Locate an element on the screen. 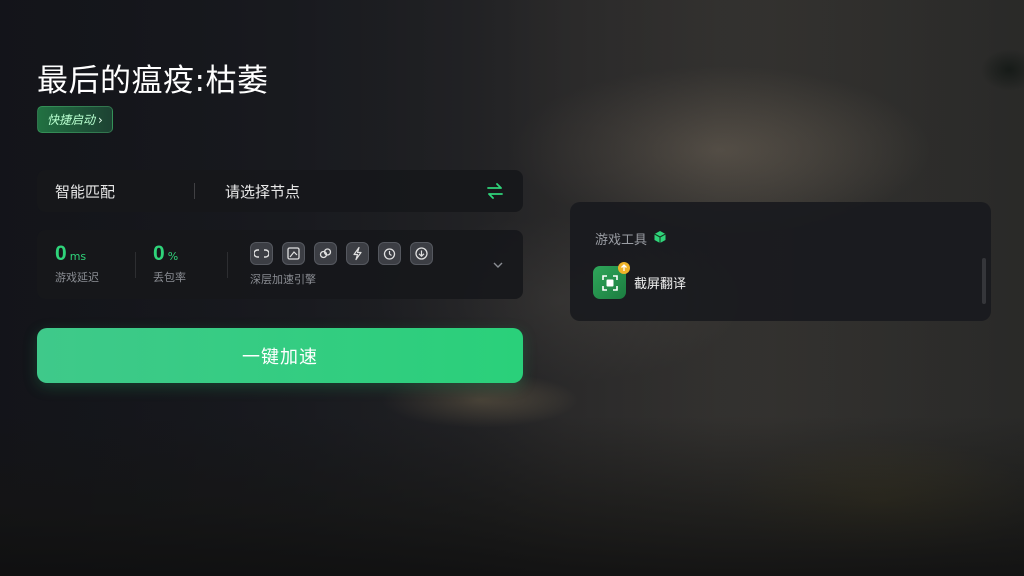 Image resolution: width=1024 pixels, height=576 pixels. chevron-down-icon is located at coordinates (498, 265).